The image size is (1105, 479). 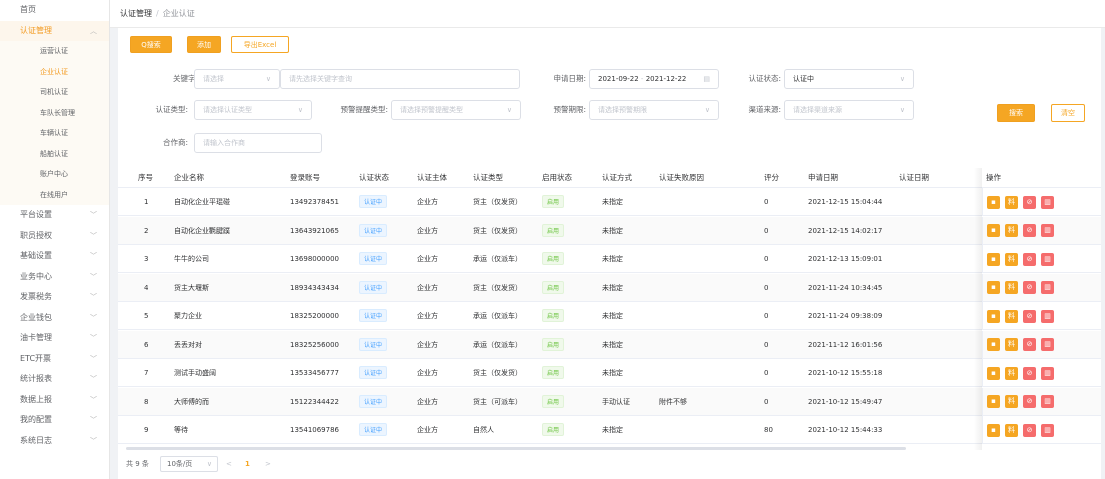 What do you see at coordinates (427, 316) in the screenshot?
I see `cell-col-subject: 企业方` at bounding box center [427, 316].